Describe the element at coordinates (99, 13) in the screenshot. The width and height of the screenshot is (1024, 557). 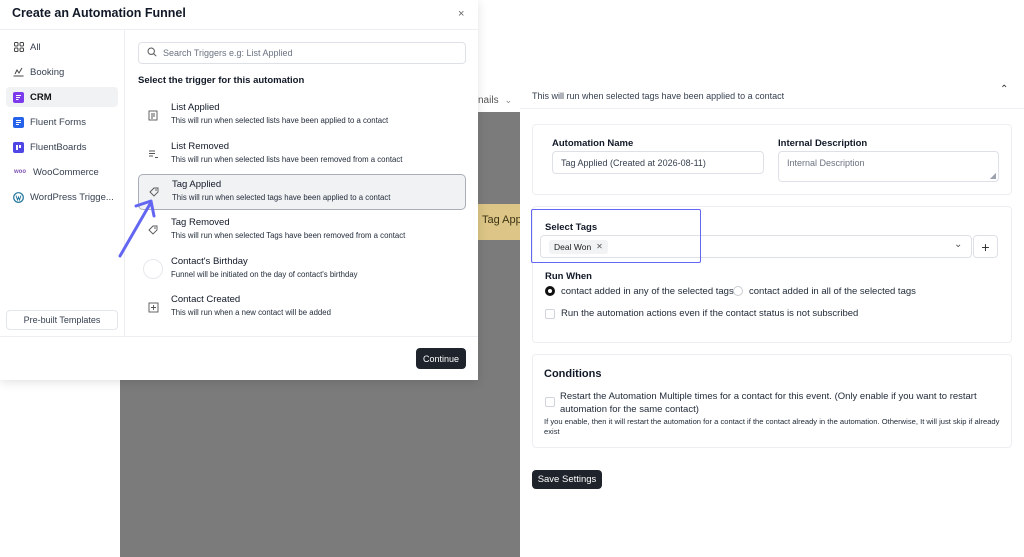
I see `modal-title: Create an Automation Funnel` at that location.